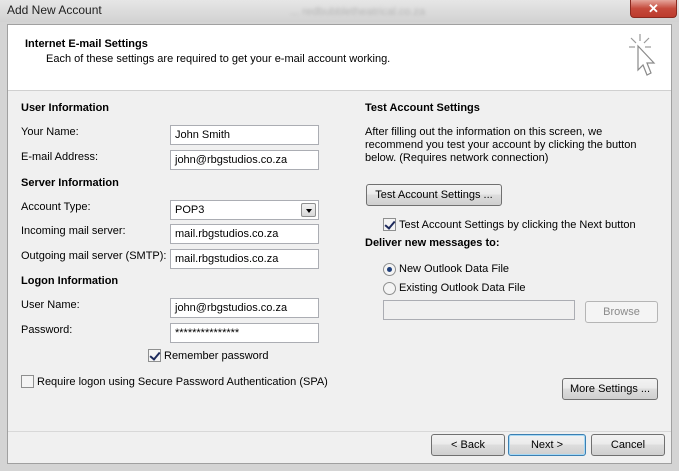 This screenshot has width=679, height=471. I want to click on account-type-label: Account Type:, so click(56, 207).